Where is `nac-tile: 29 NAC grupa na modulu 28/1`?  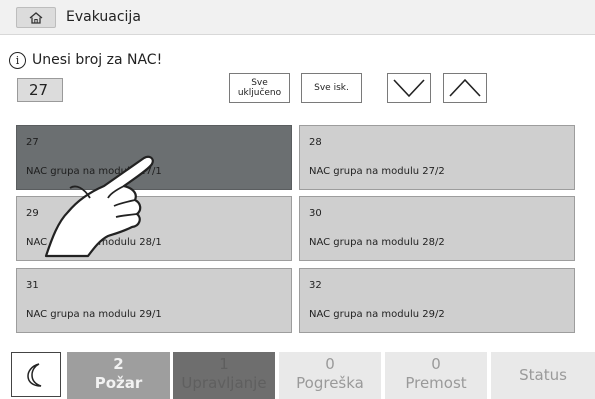
nac-tile: 29 NAC grupa na modulu 28/1 is located at coordinates (154, 228).